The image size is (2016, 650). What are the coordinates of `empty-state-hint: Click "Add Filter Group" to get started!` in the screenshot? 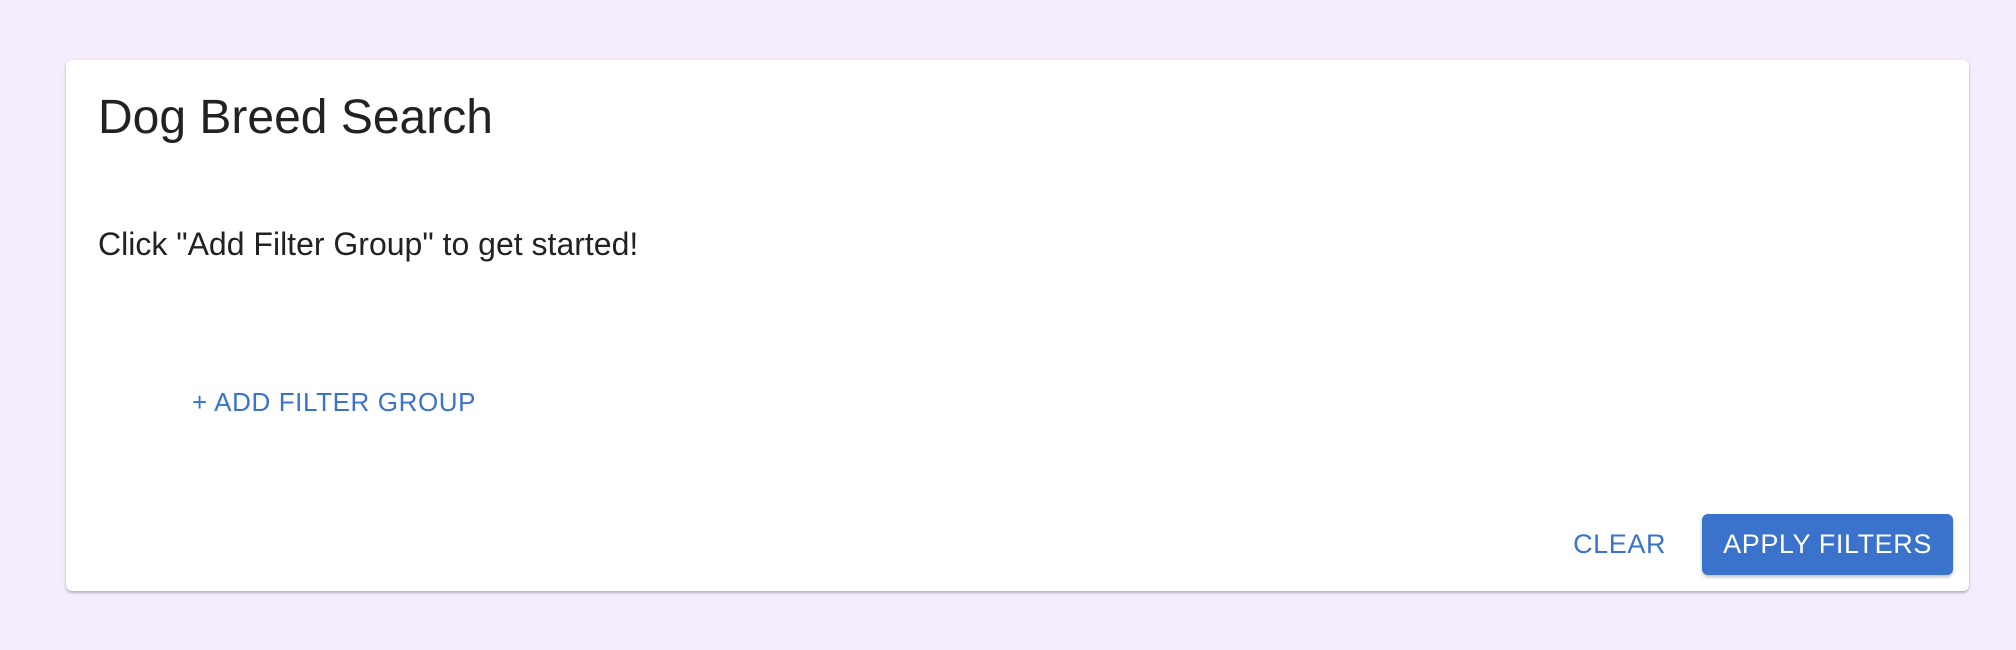 It's located at (368, 244).